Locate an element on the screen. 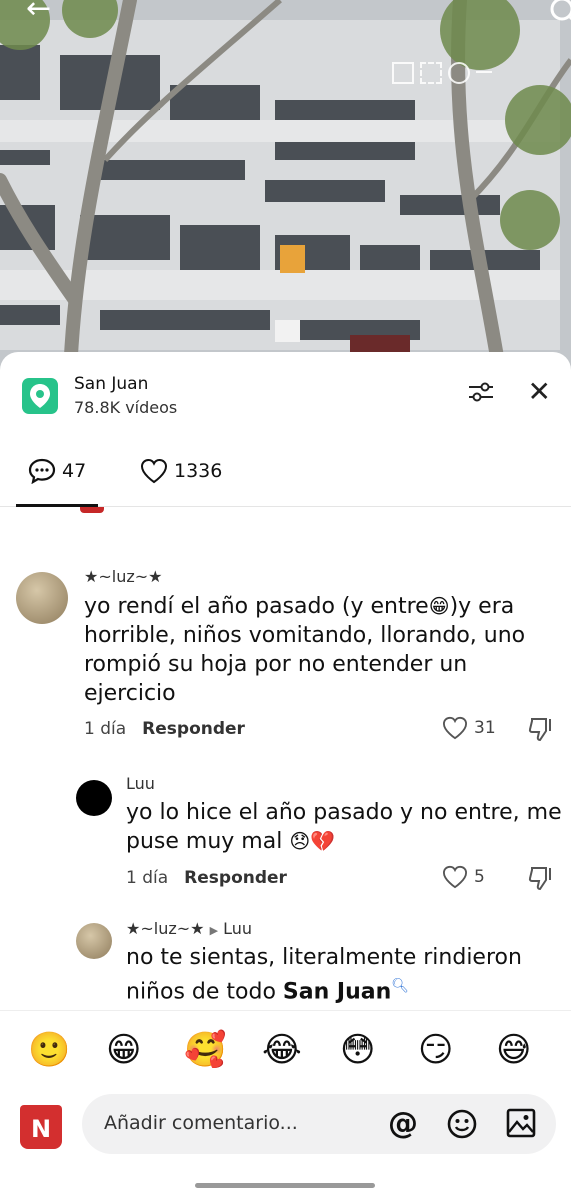 This screenshot has width=571, height=1200. square-icon is located at coordinates (403, 73).